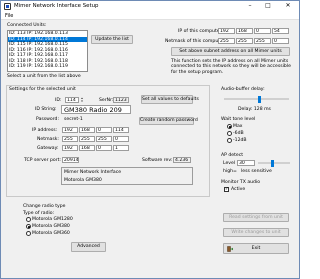 This screenshot has height=279, width=320. I want to click on tone-12db-radio, so click(229, 140).